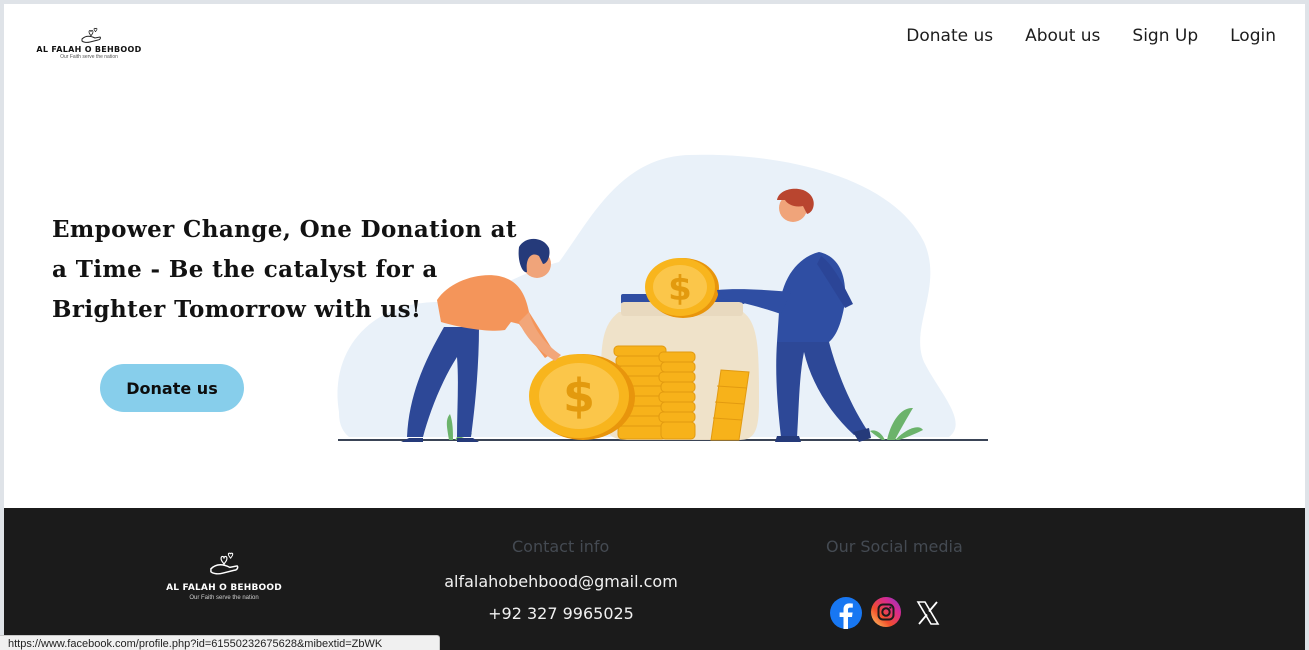 Image resolution: width=1309 pixels, height=650 pixels. Describe the element at coordinates (1253, 36) in the screenshot. I see `nav-login: Login` at that location.